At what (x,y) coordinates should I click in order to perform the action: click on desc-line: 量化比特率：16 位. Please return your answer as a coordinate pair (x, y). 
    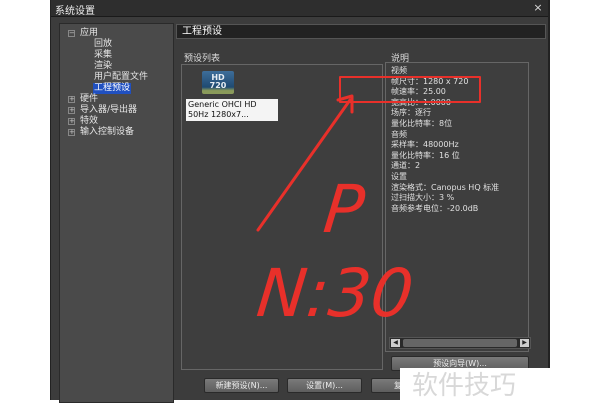
    Looking at the image, I should click on (425, 155).